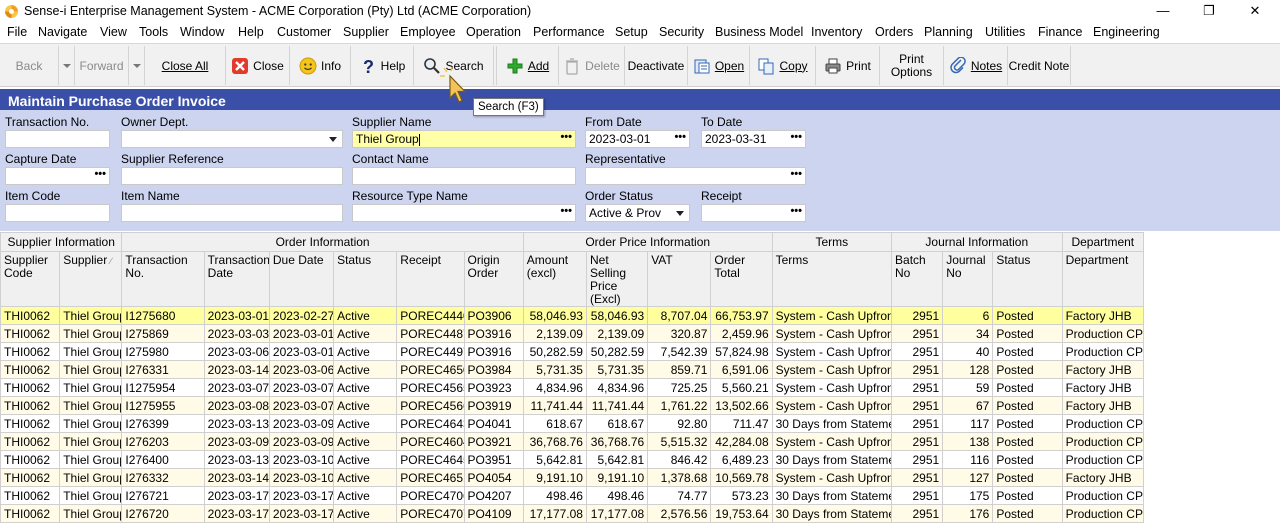  What do you see at coordinates (569, 32) in the screenshot?
I see `menu-performance: Performance` at bounding box center [569, 32].